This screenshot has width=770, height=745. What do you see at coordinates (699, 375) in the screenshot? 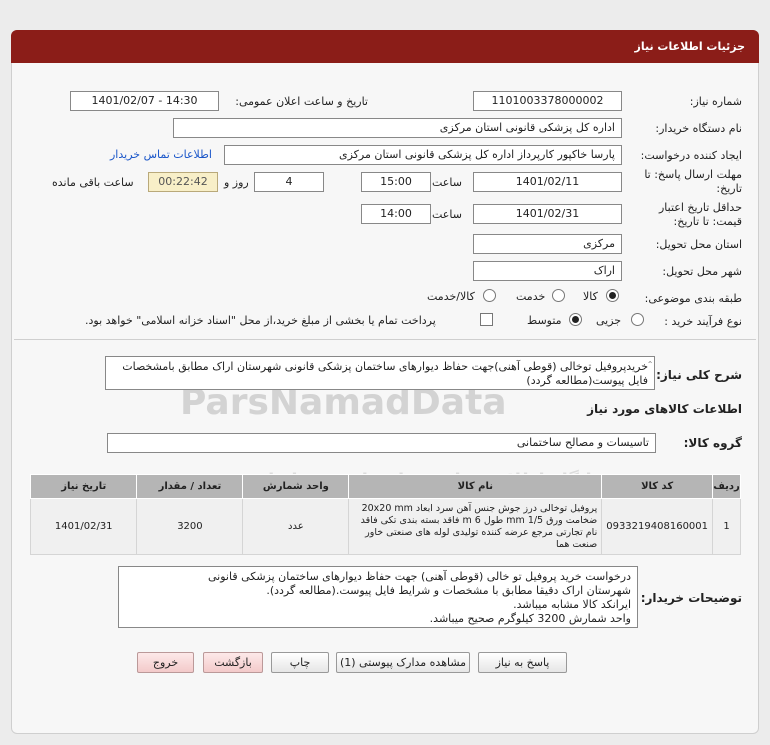
I see `summary-label: شرح کلی نیاز:` at bounding box center [699, 375].